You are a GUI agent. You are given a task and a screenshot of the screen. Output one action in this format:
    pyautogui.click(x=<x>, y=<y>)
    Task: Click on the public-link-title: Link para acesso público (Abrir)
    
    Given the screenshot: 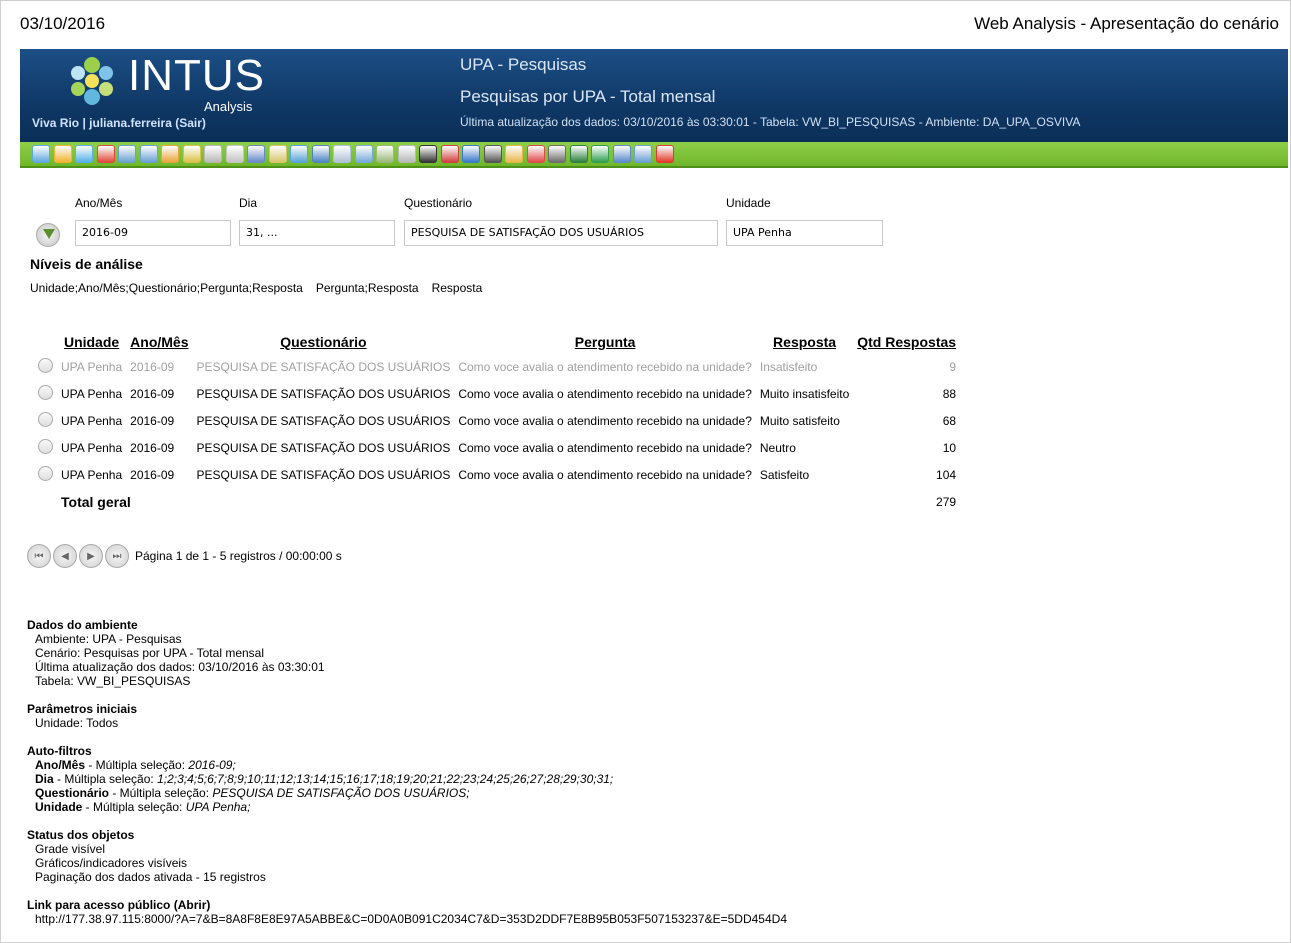 What is the action you would take?
    pyautogui.click(x=119, y=905)
    